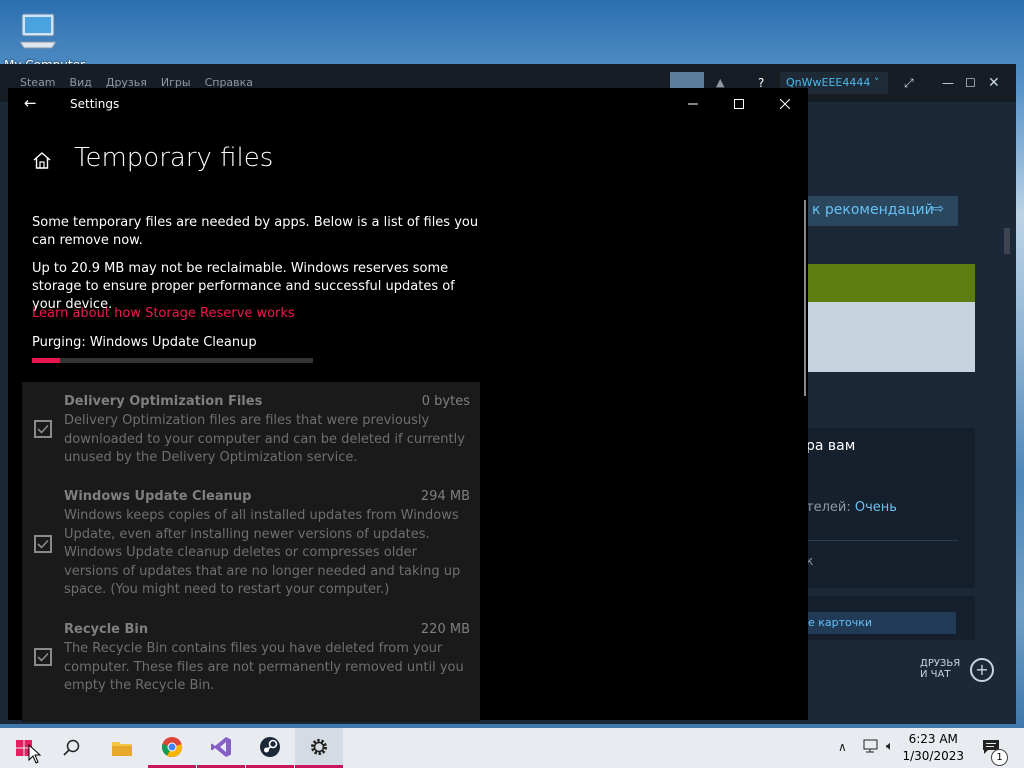 This screenshot has width=1024, height=768. What do you see at coordinates (881, 623) in the screenshot?
I see `cards-button: е карточки` at bounding box center [881, 623].